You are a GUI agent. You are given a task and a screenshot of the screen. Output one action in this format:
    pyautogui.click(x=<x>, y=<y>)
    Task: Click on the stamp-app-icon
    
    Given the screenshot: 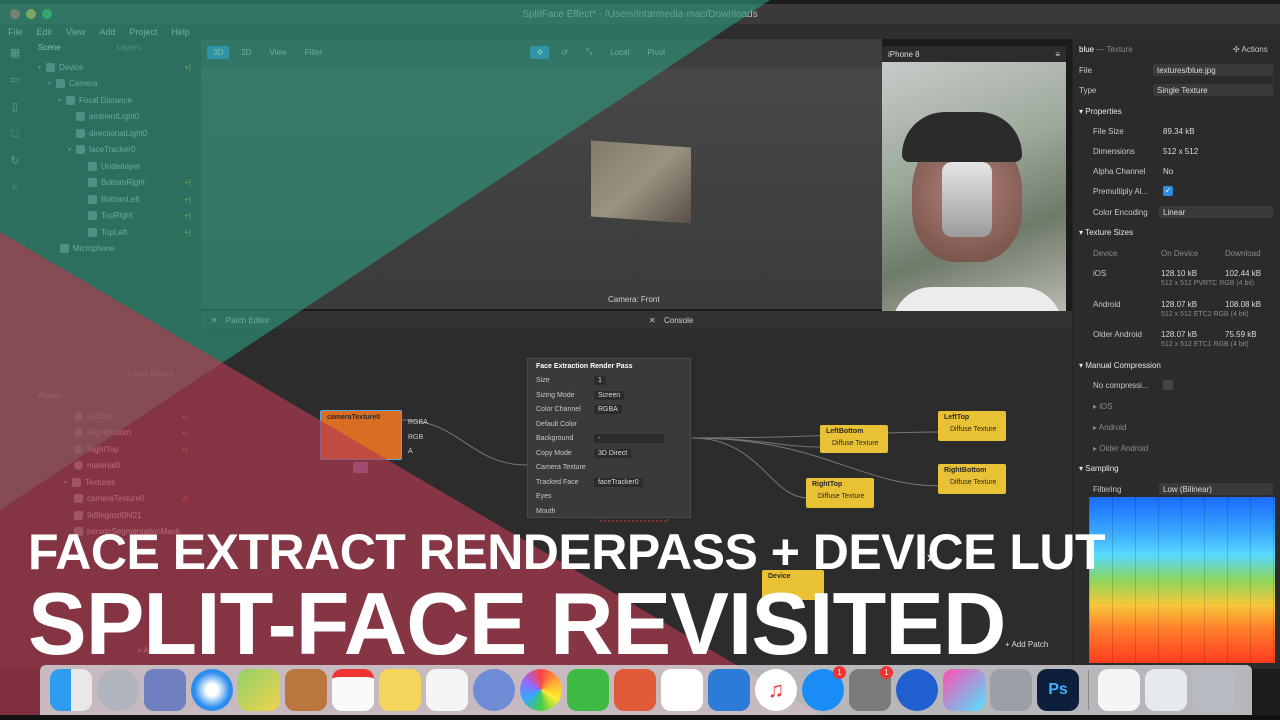 What is the action you would take?
    pyautogui.click(x=165, y=690)
    